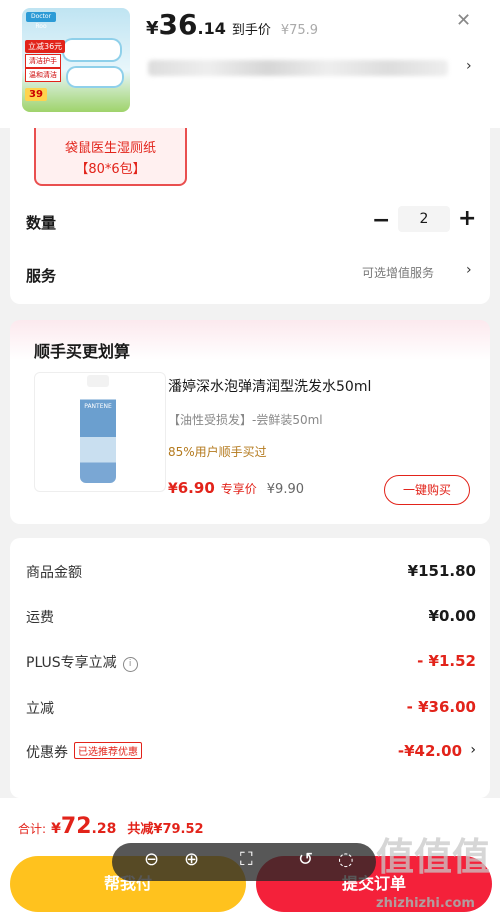 This screenshot has height=916, width=500. What do you see at coordinates (285, 489) in the screenshot?
I see `upsell-original-price: ¥9.90` at bounding box center [285, 489].